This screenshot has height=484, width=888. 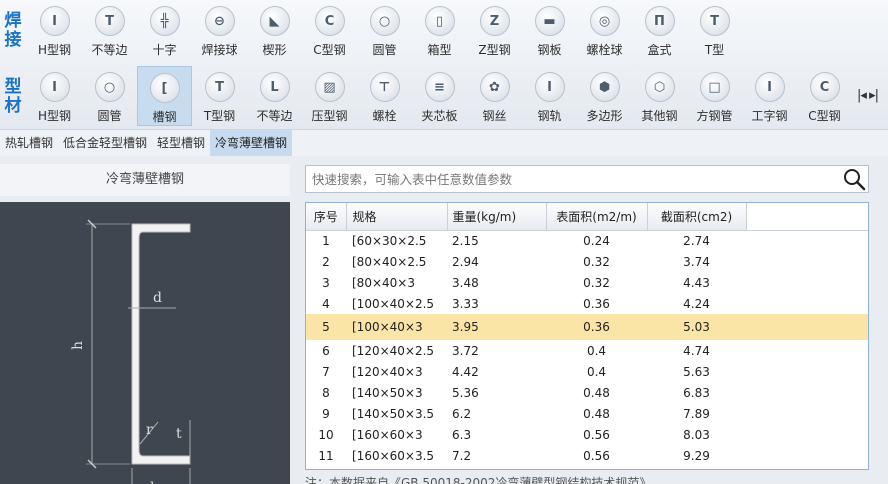 What do you see at coordinates (587, 392) in the screenshot?
I see `table-row: 8 [140×50×3 5.36 0.48 6.83` at bounding box center [587, 392].